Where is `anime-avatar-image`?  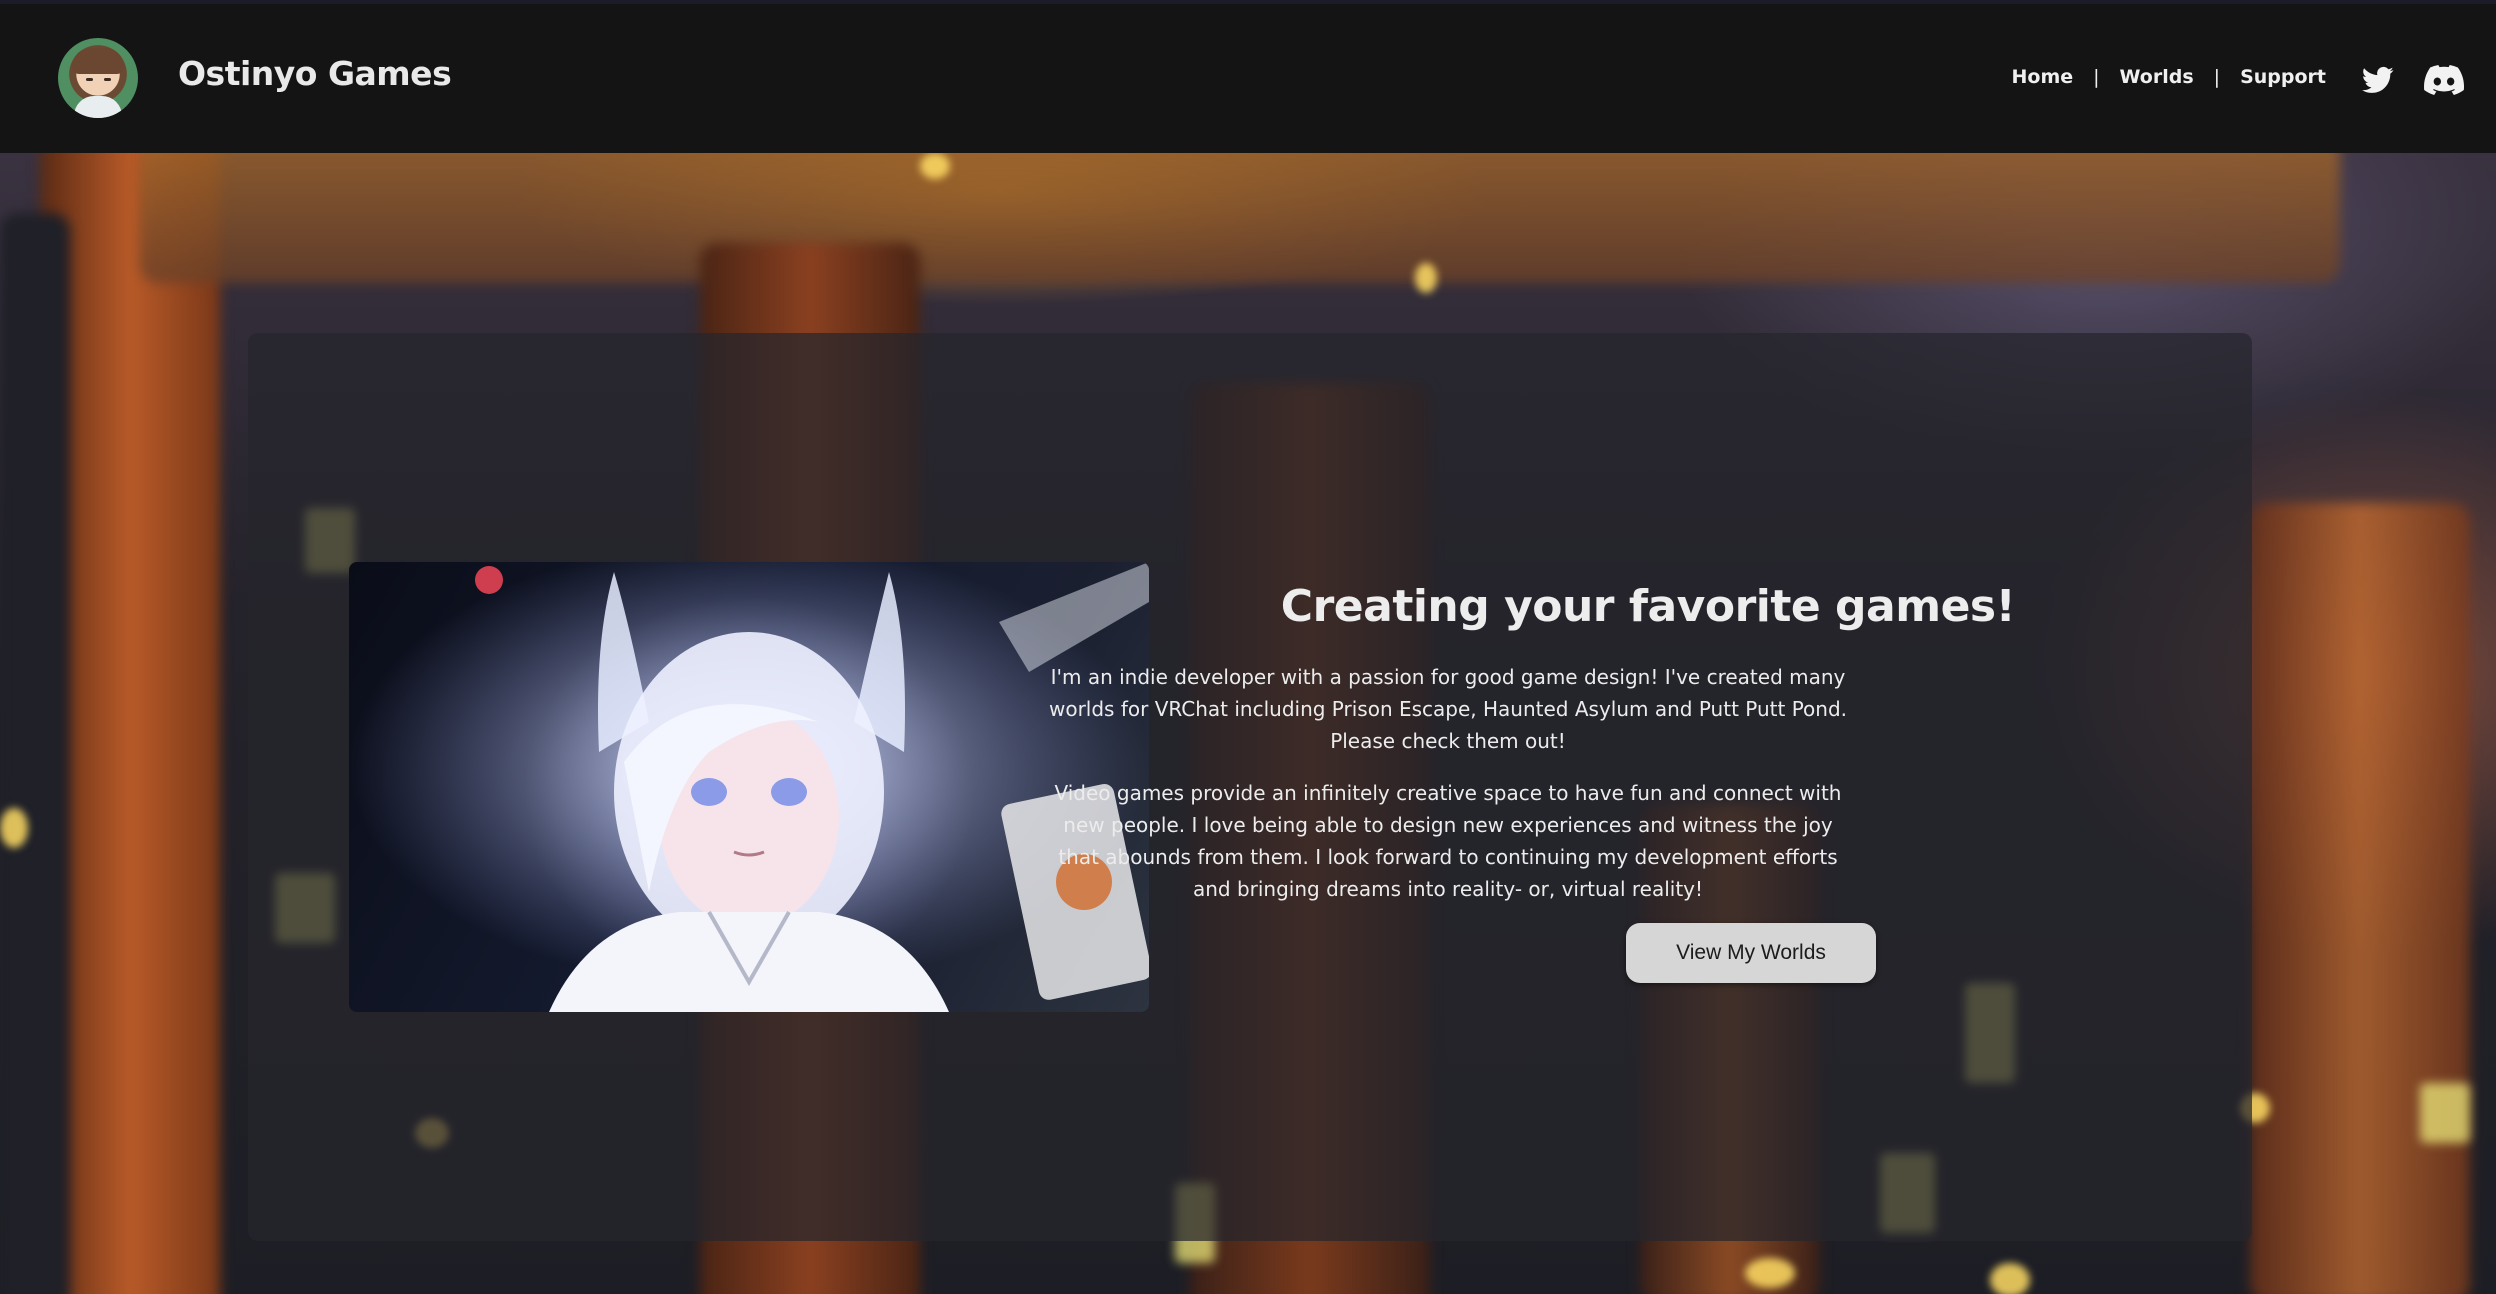 anime-avatar-image is located at coordinates (749, 787).